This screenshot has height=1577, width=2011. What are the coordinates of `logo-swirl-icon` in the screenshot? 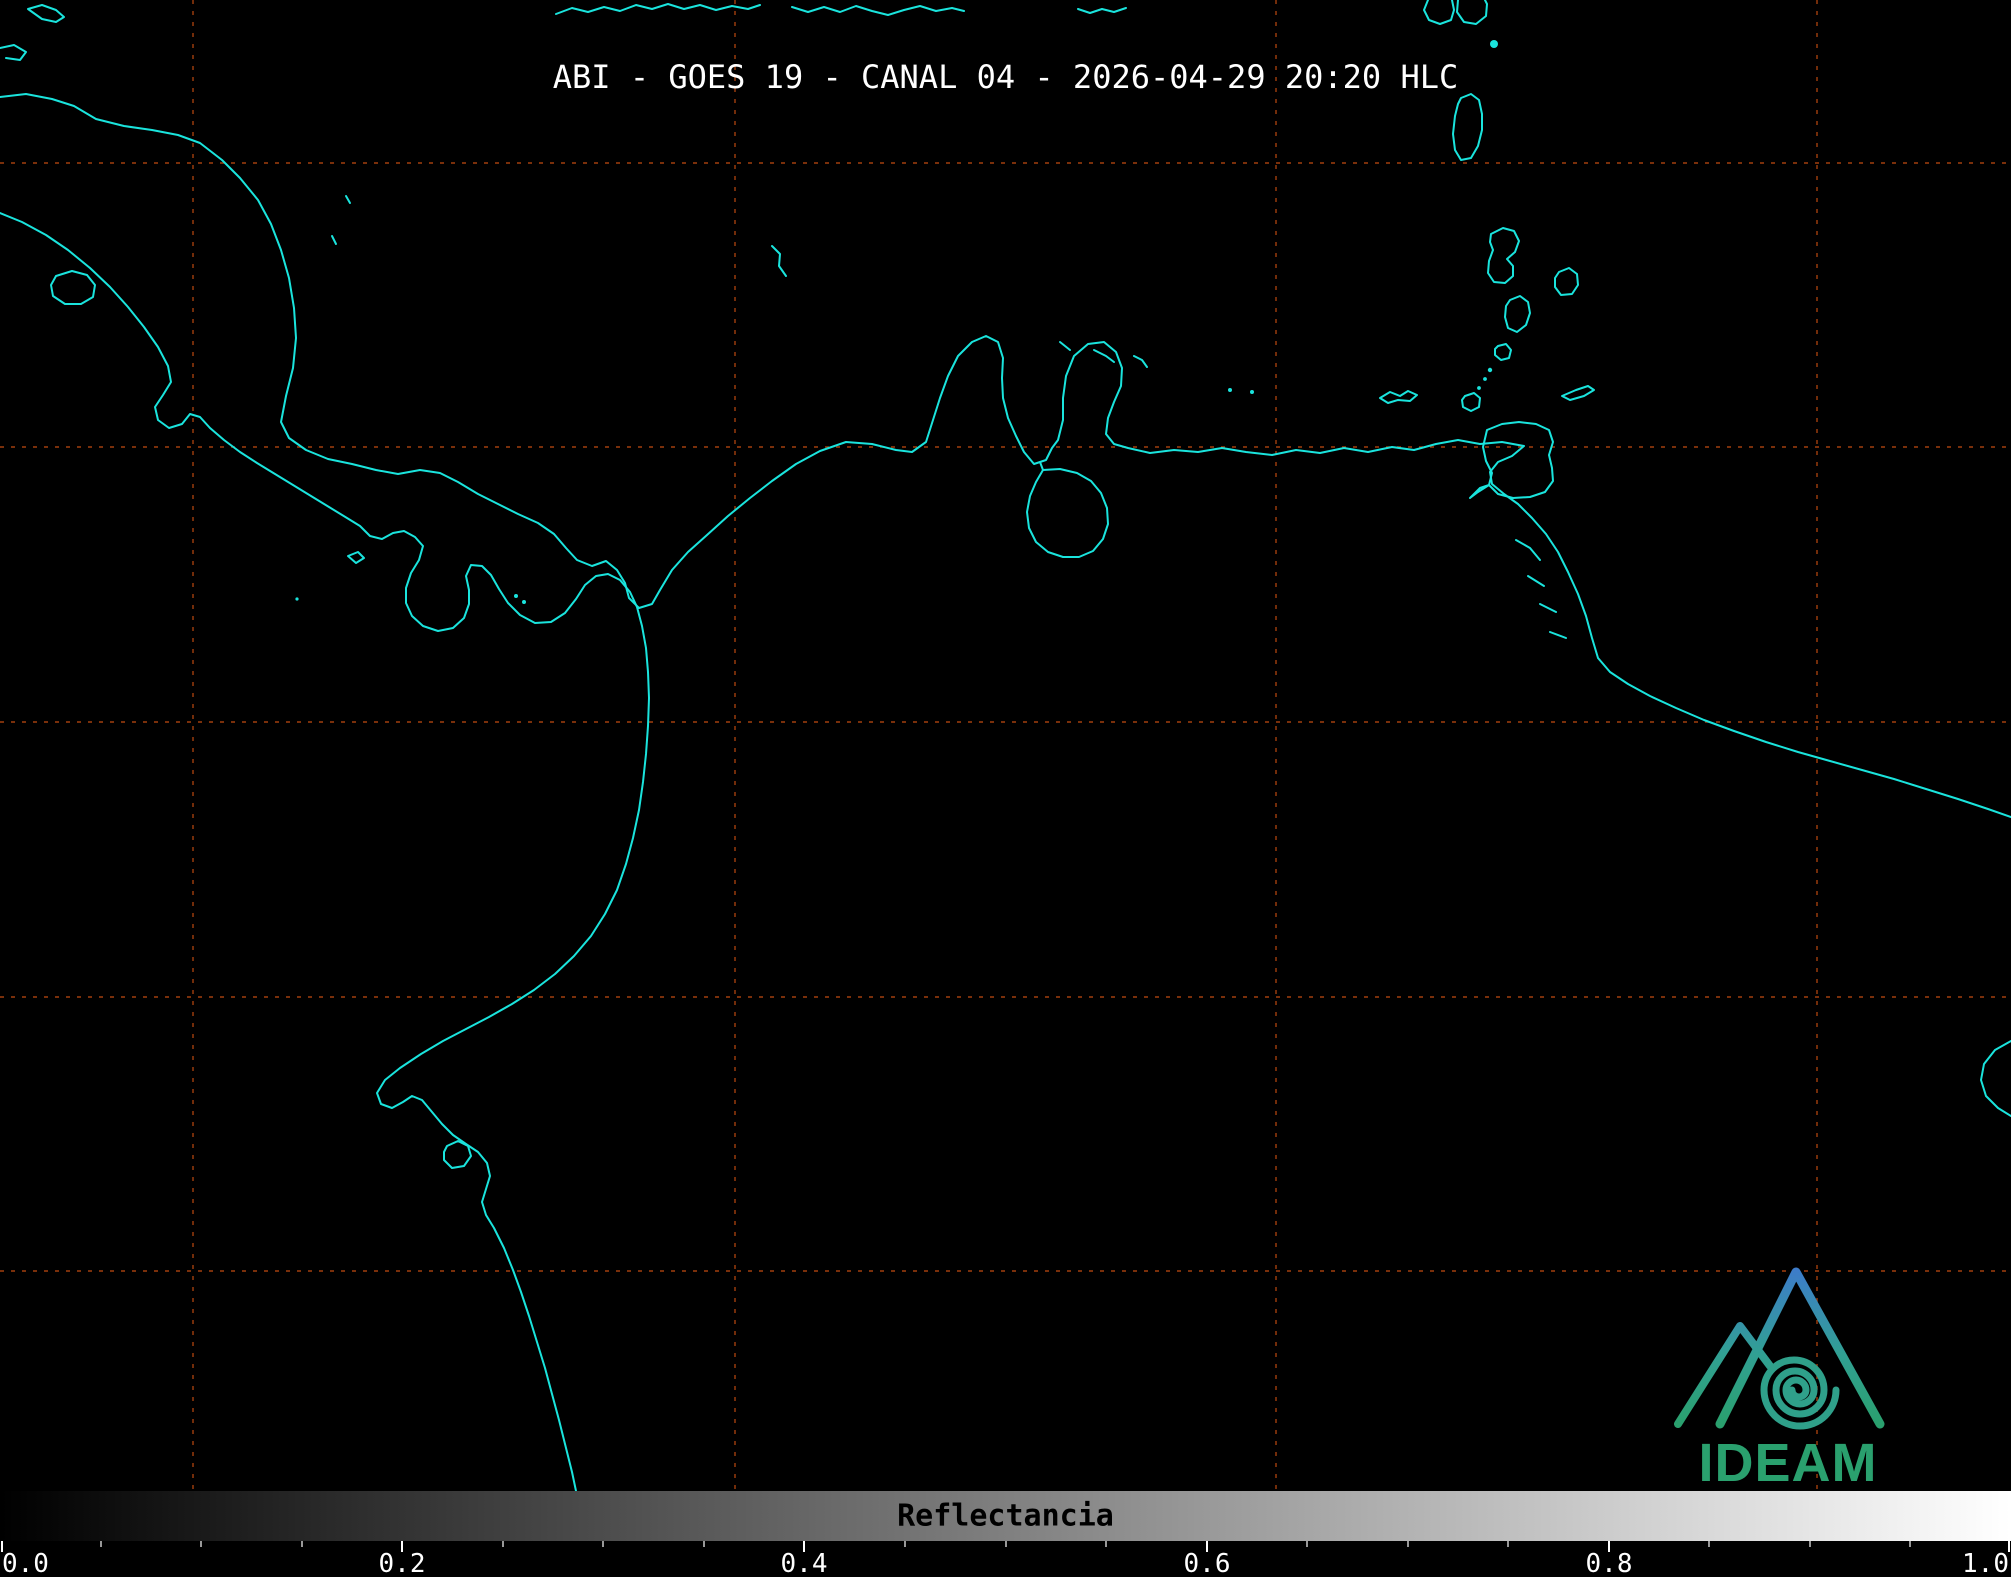 It's located at (1800, 1393).